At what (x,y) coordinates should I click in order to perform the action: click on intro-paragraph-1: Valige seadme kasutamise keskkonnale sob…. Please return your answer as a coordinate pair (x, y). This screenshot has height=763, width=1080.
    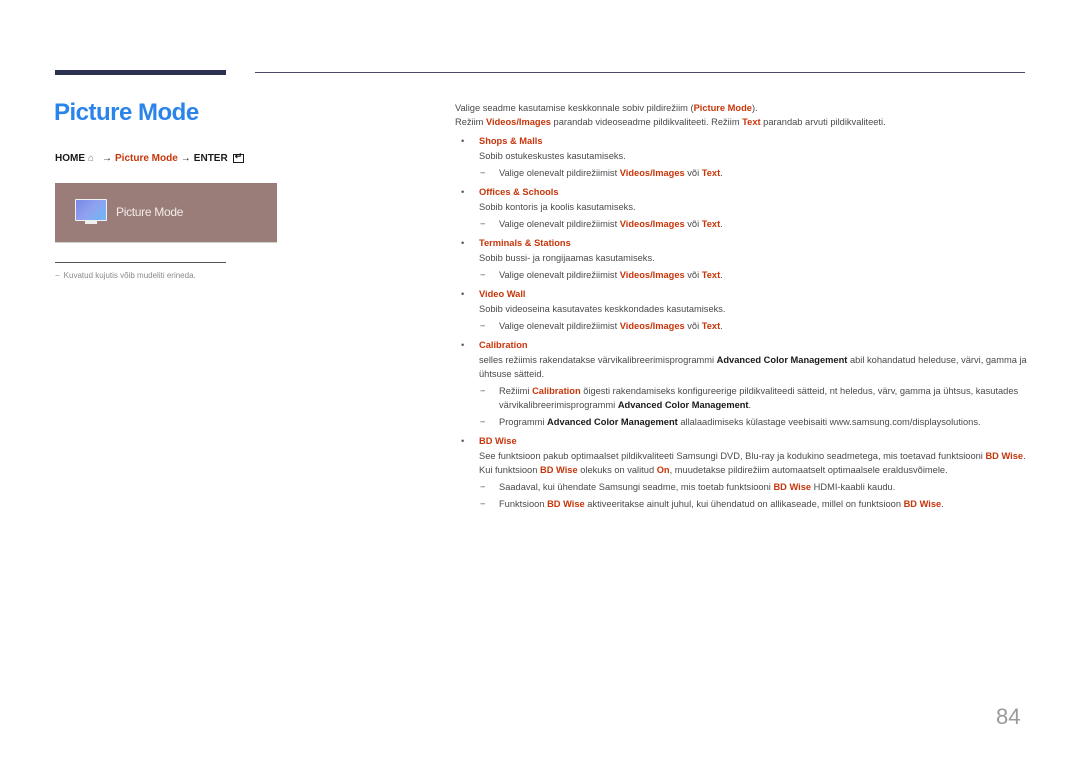
    Looking at the image, I should click on (742, 108).